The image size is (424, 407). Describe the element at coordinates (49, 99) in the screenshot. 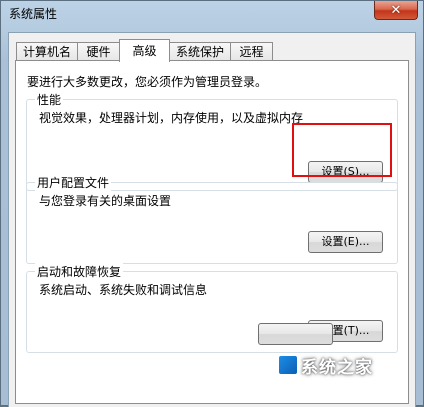

I see `performance-group-title: 性能` at that location.